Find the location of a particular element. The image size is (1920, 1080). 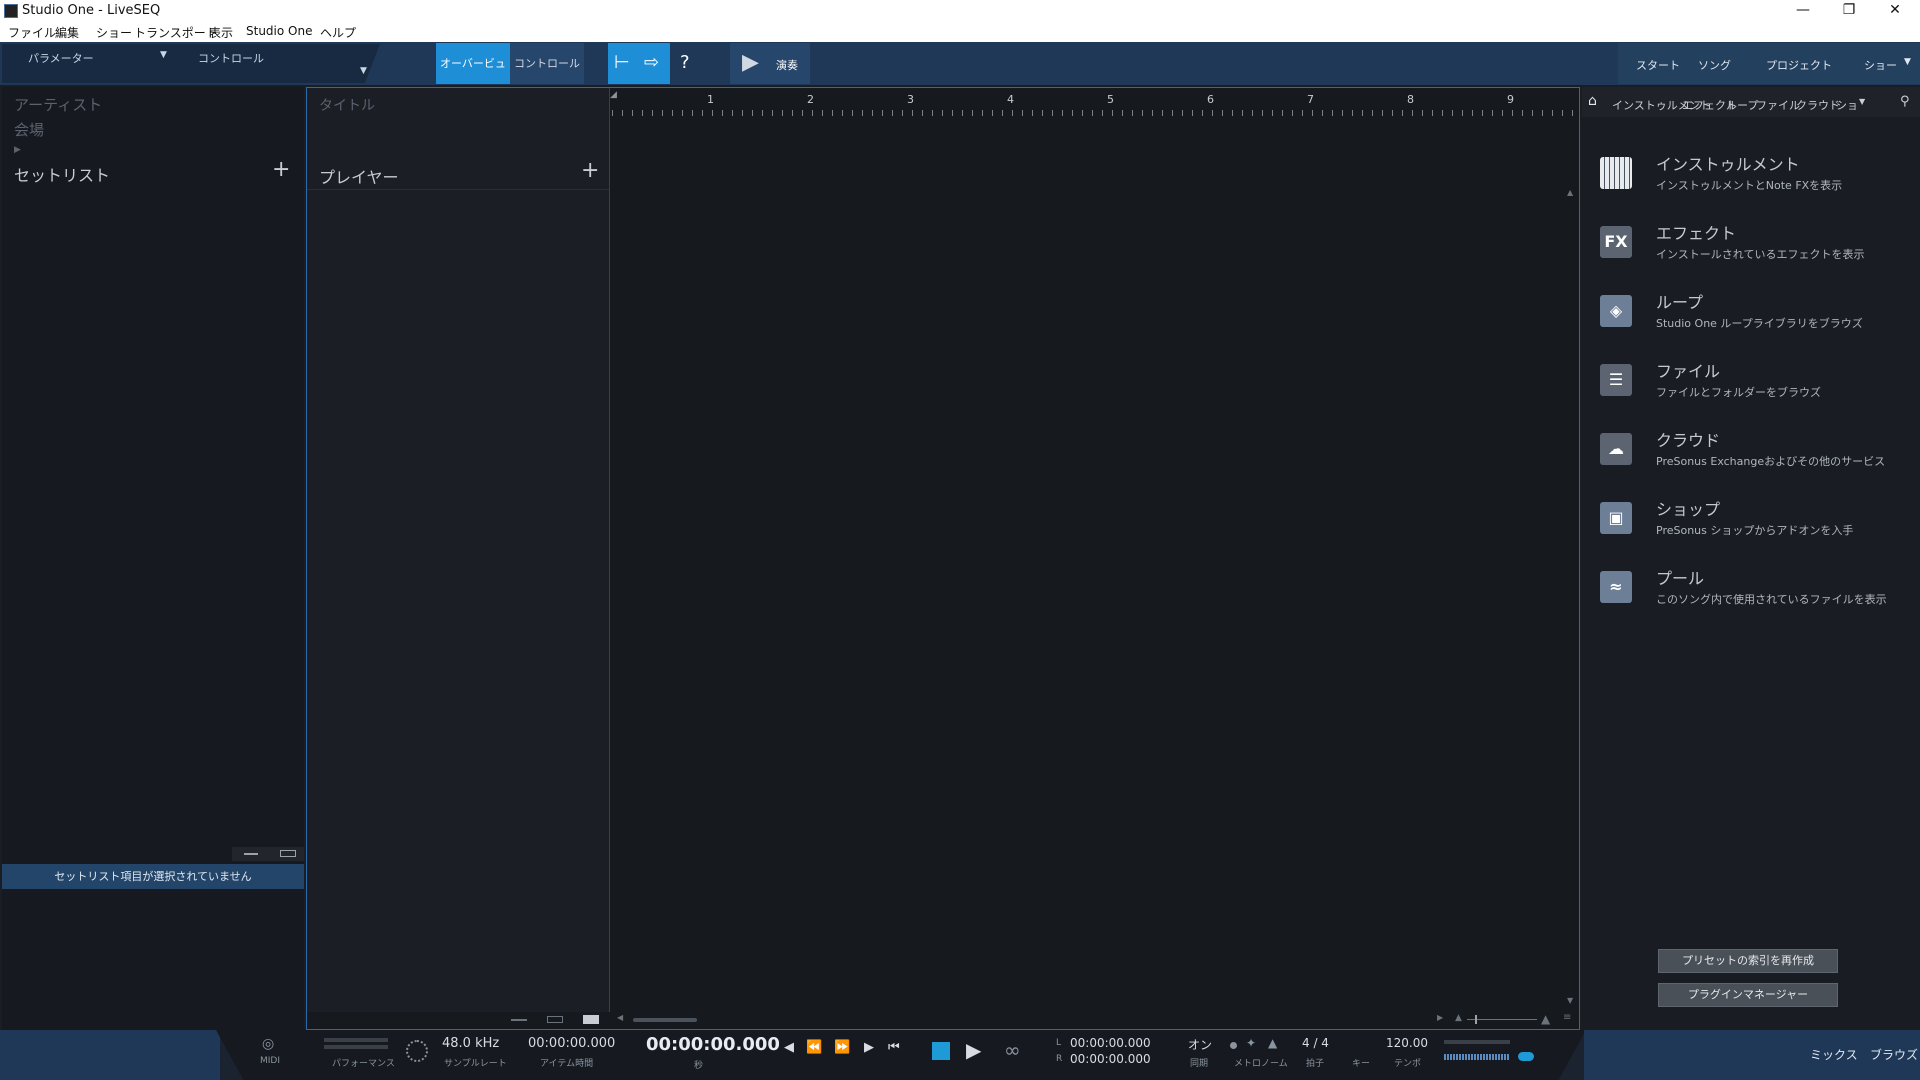

rewind-icon: ⏪ is located at coordinates (814, 1047).